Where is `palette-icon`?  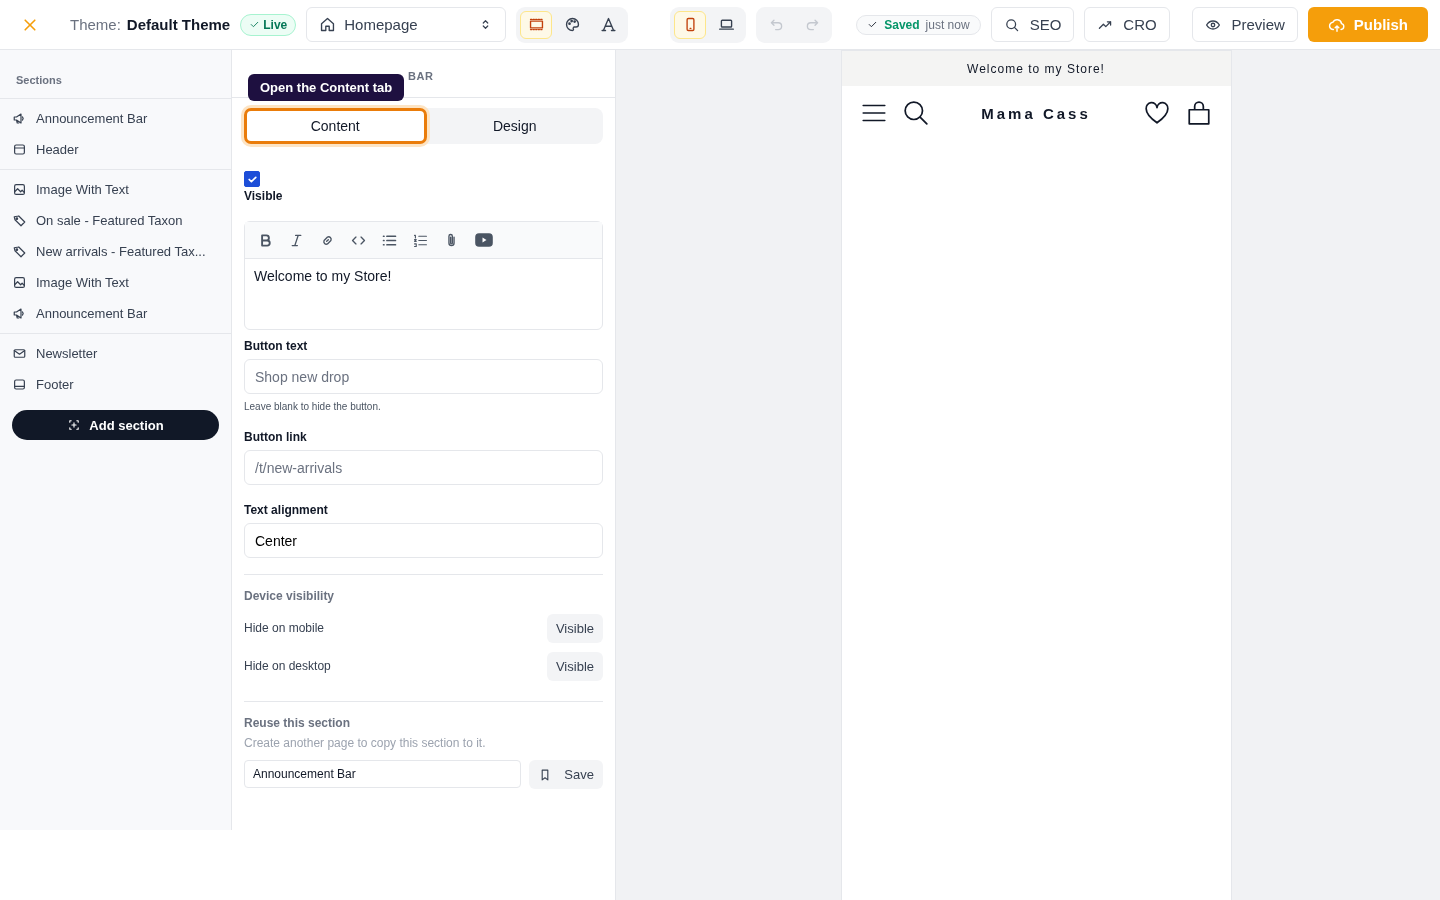 palette-icon is located at coordinates (572, 24).